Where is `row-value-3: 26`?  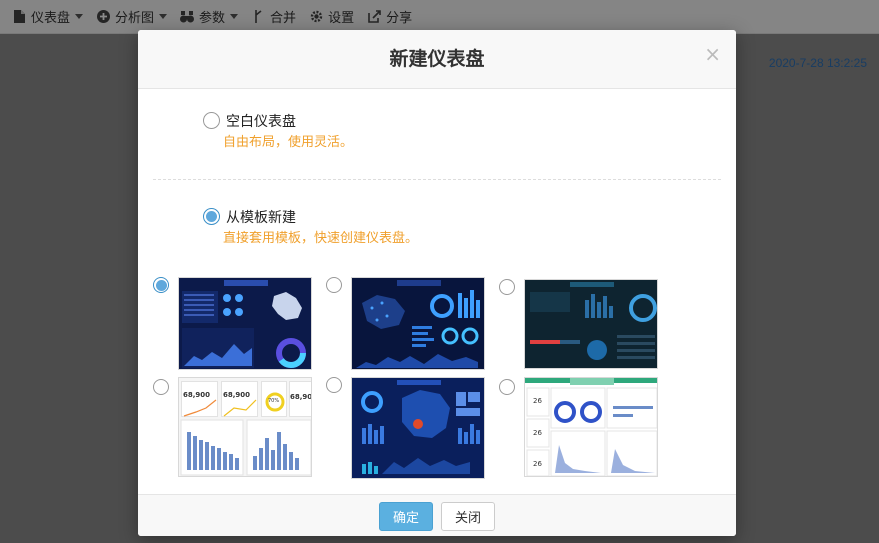
row-value-3: 26 is located at coordinates (537, 464).